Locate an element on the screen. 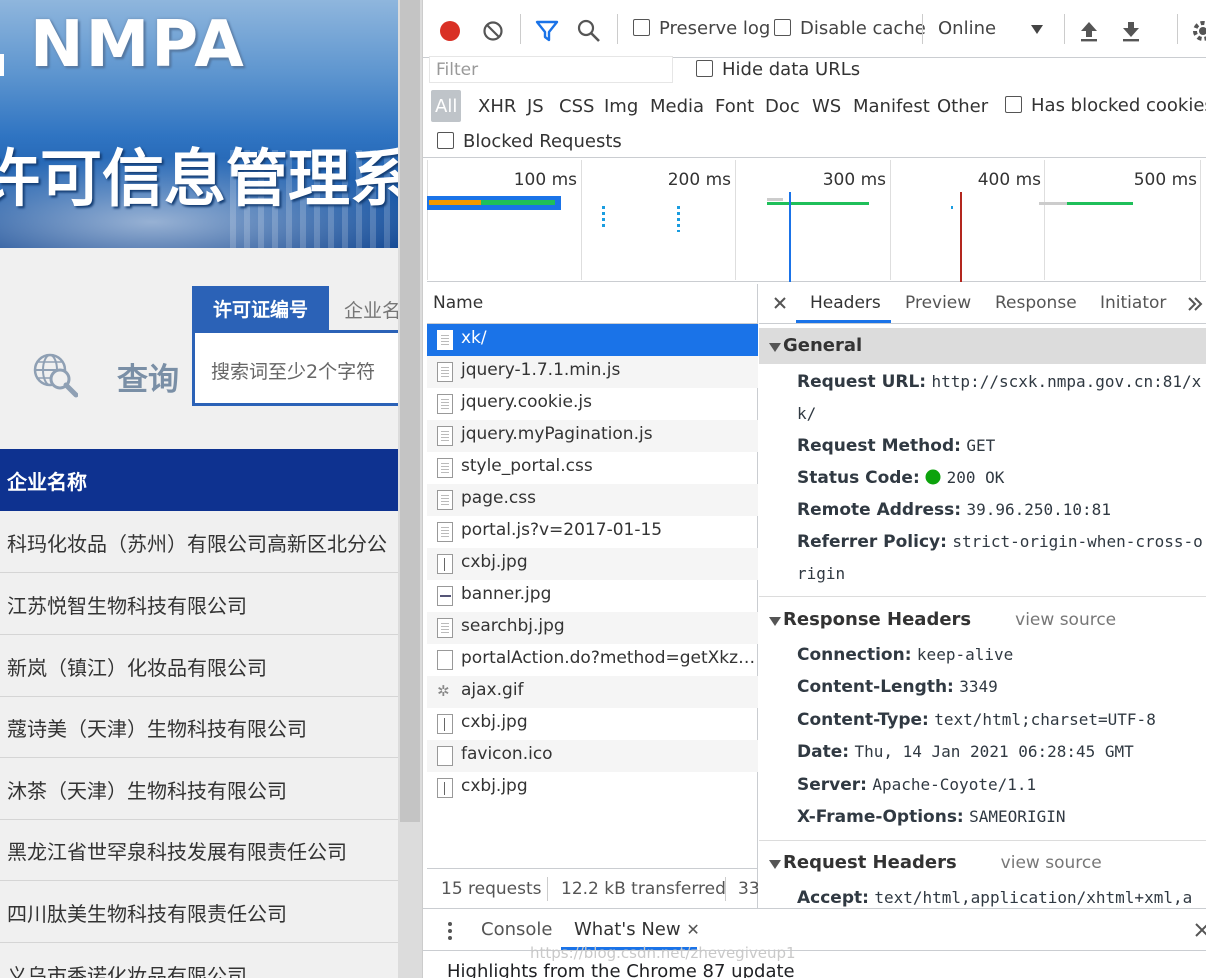 The width and height of the screenshot is (1206, 978). network-overview-timeline: 100 ms 200 ms 300 ms 400 ms 500 ms is located at coordinates (816, 221).